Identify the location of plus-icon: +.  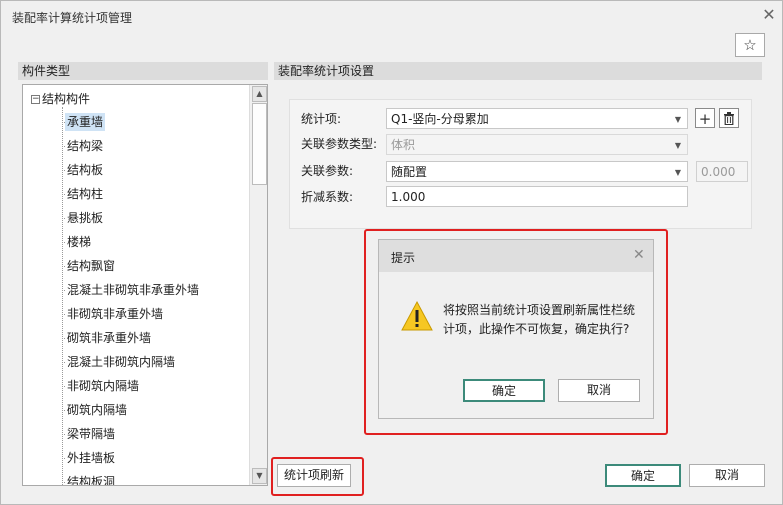
(705, 119).